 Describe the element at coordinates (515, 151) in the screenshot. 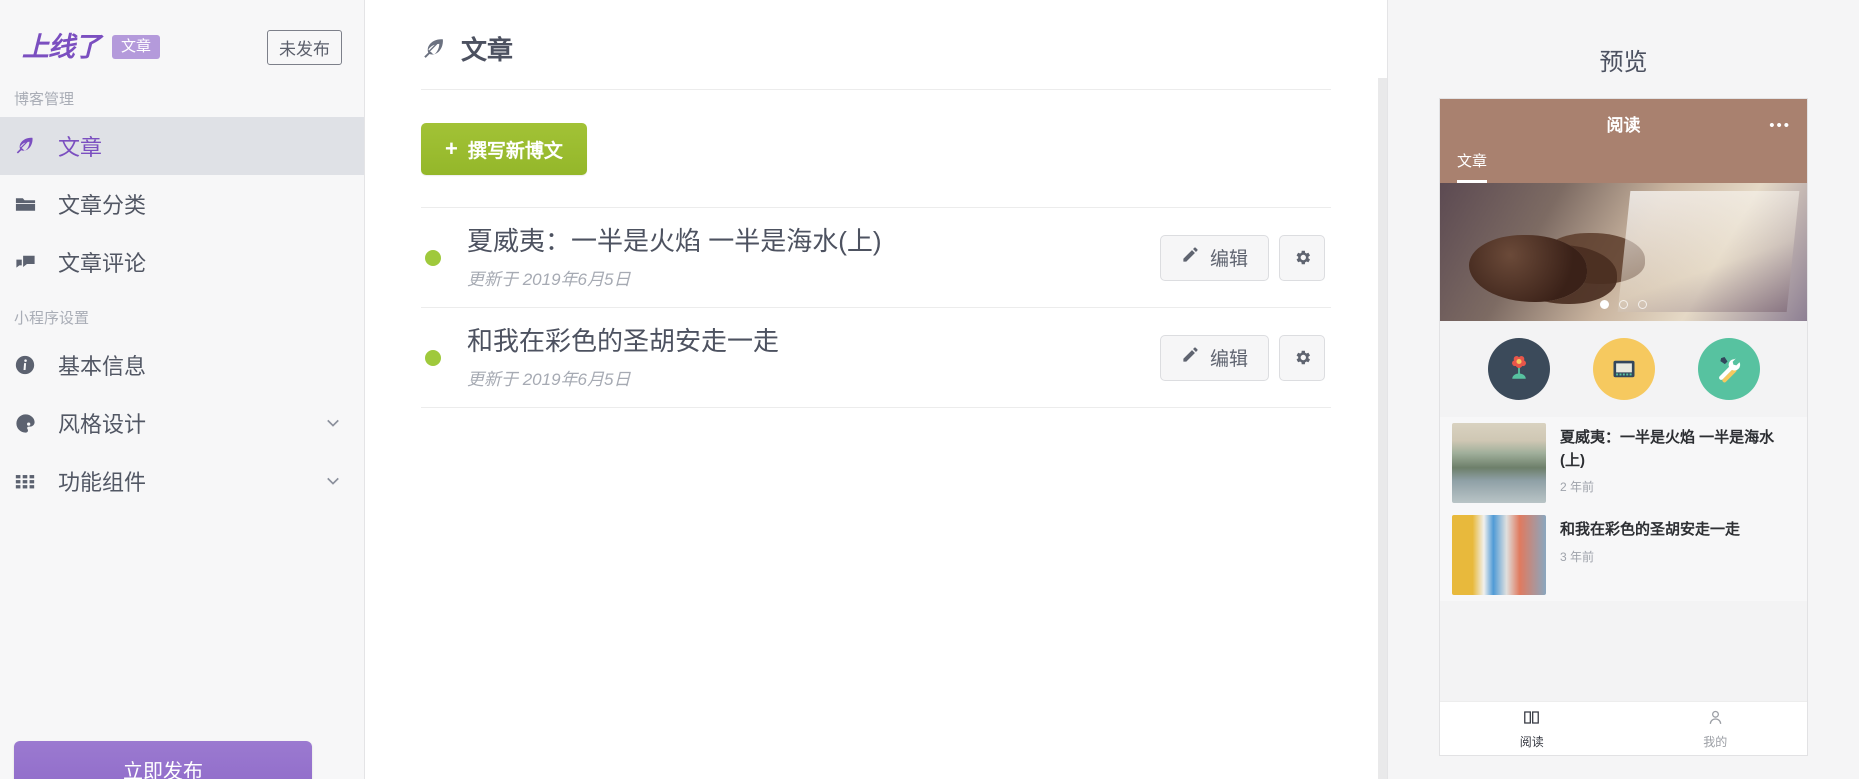

I see `new-post-button-label: 撰写新博文` at that location.